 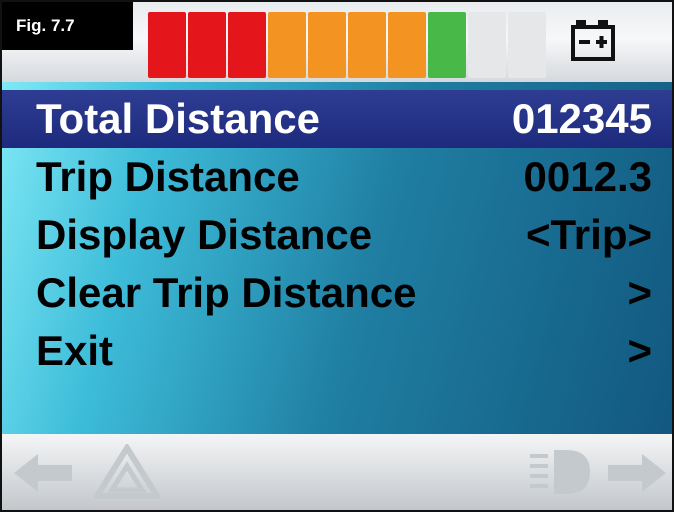 I want to click on menu-item-value: 012345, so click(x=581, y=118).